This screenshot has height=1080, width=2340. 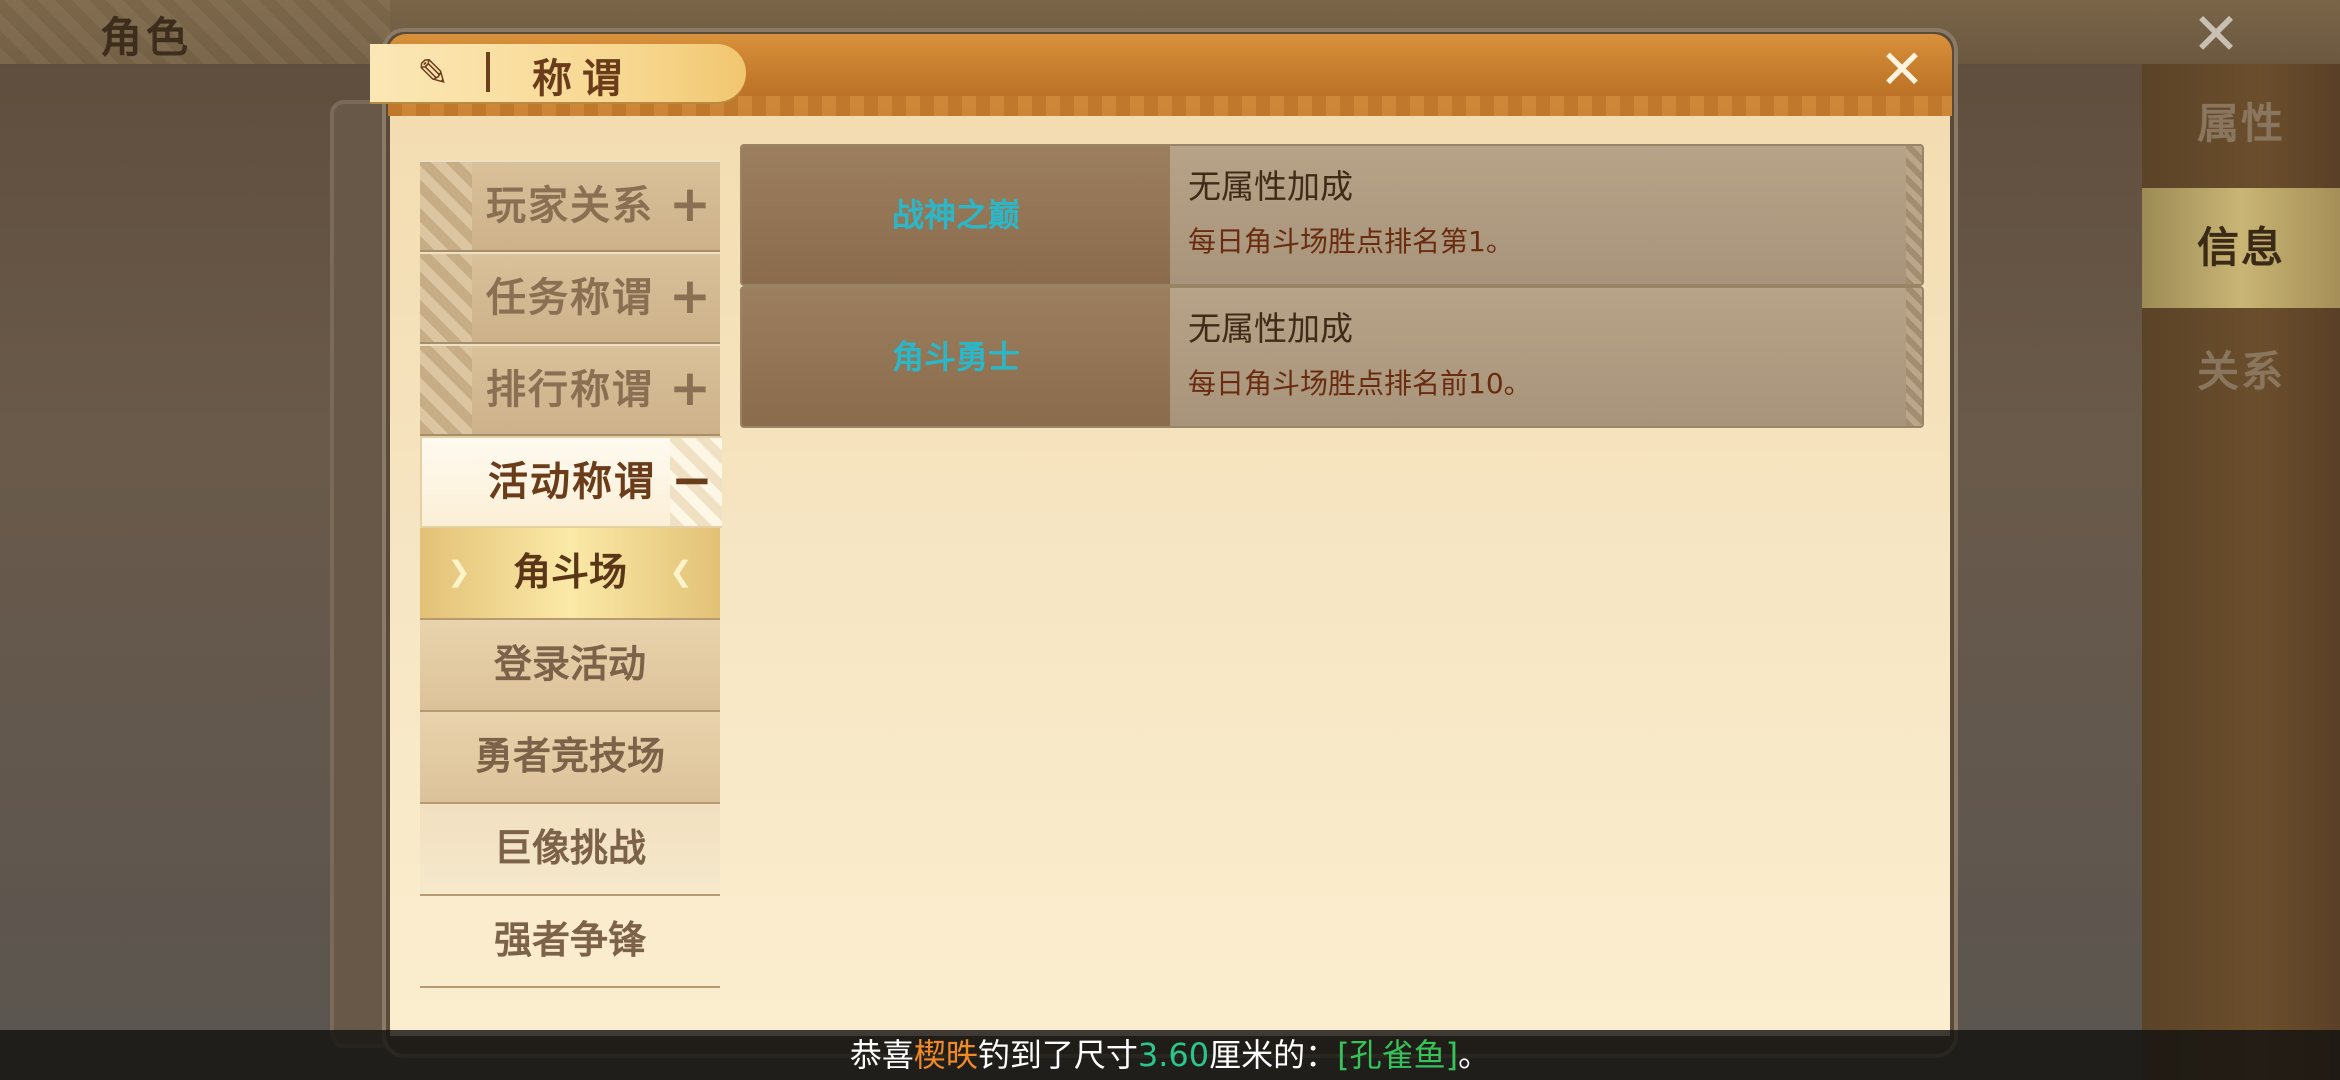 What do you see at coordinates (582, 79) in the screenshot?
I see `dialog-title: 称谓` at bounding box center [582, 79].